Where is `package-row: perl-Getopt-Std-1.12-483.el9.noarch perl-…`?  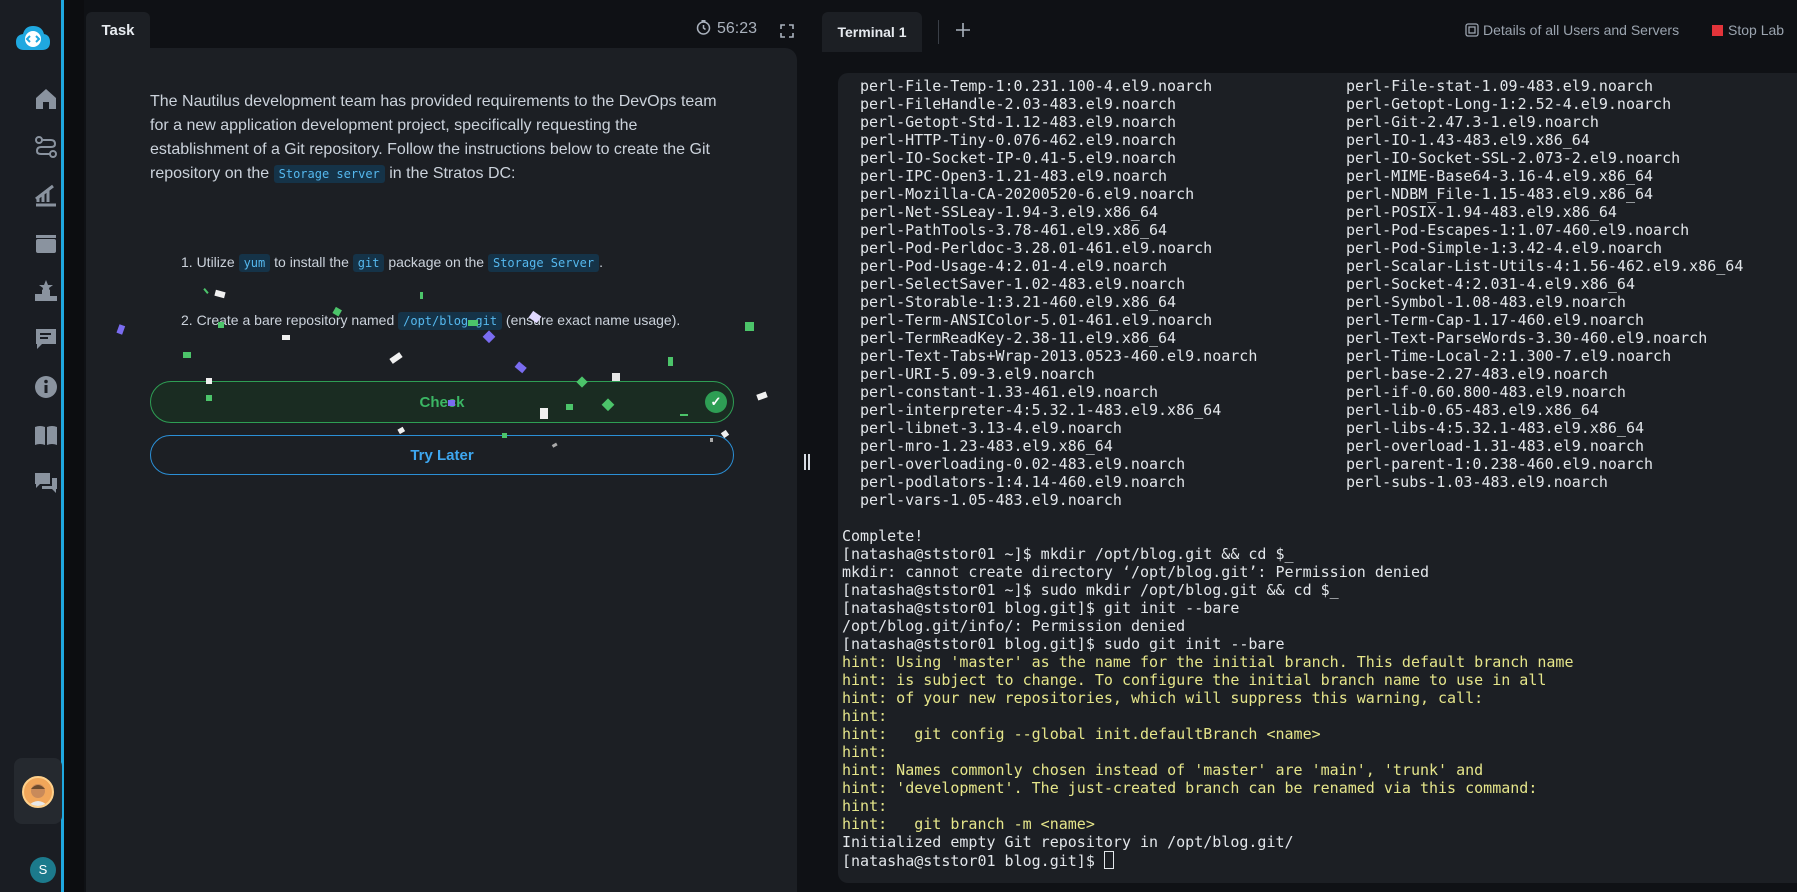 package-row: perl-Getopt-Std-1.12-483.el9.noarch perl-… is located at coordinates (1292, 122).